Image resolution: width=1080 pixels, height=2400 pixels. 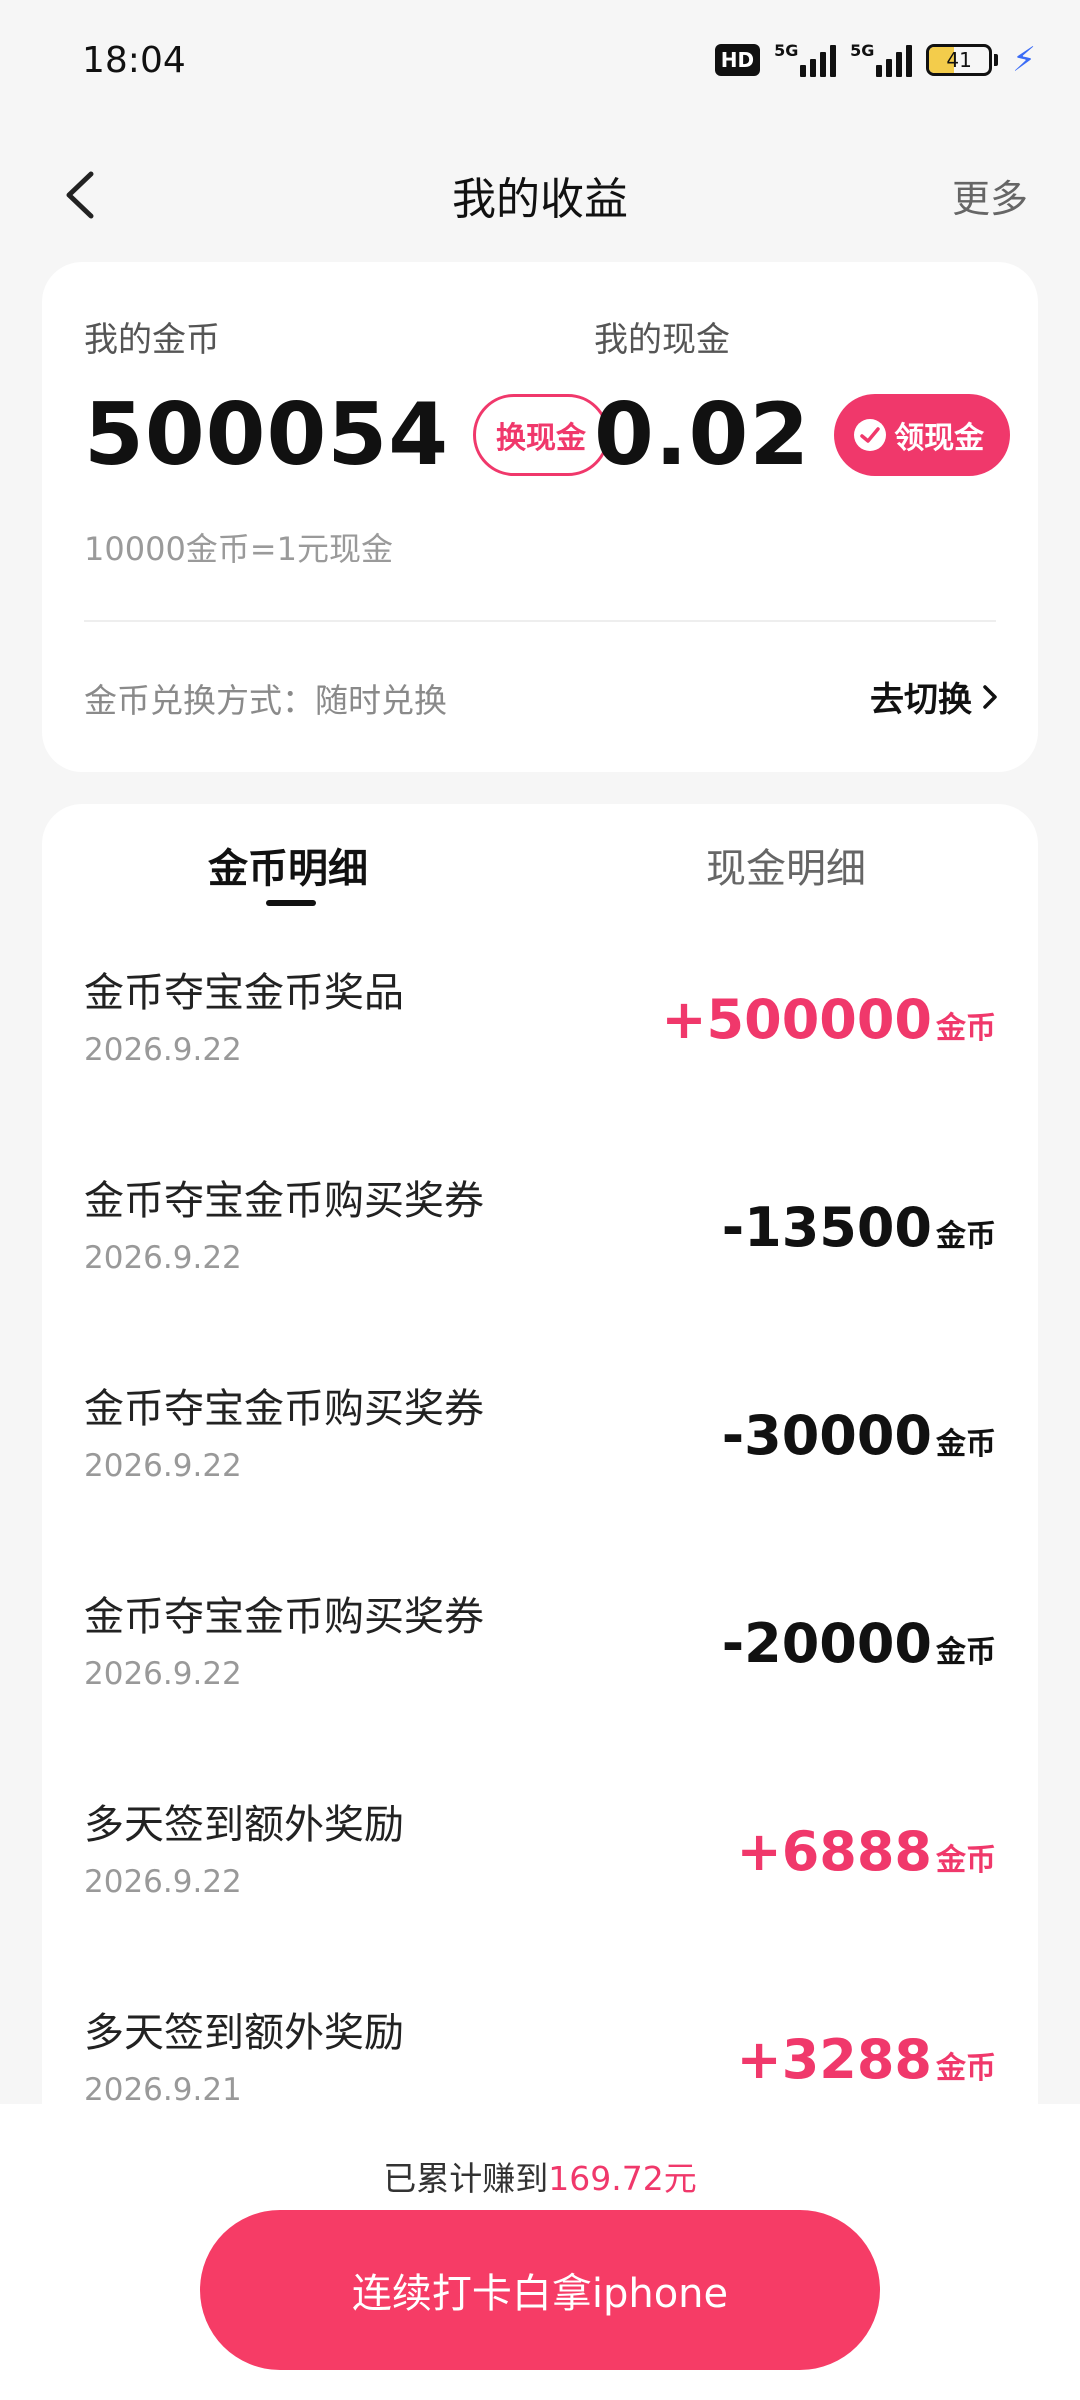 What do you see at coordinates (990, 195) in the screenshot?
I see `more-button: 更多` at bounding box center [990, 195].